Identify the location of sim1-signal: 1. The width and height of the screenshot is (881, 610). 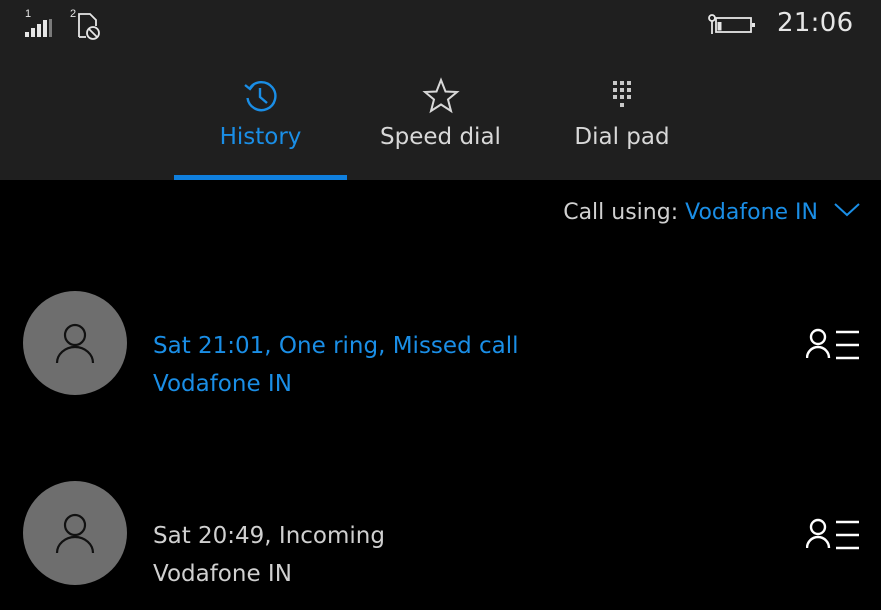
(40, 26).